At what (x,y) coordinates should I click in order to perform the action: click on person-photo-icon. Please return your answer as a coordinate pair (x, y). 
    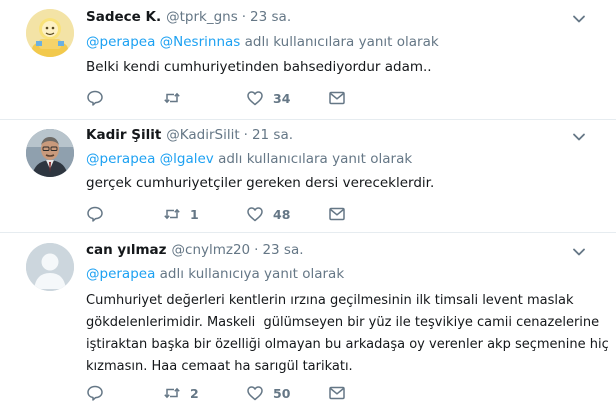
    Looking at the image, I should click on (50, 153).